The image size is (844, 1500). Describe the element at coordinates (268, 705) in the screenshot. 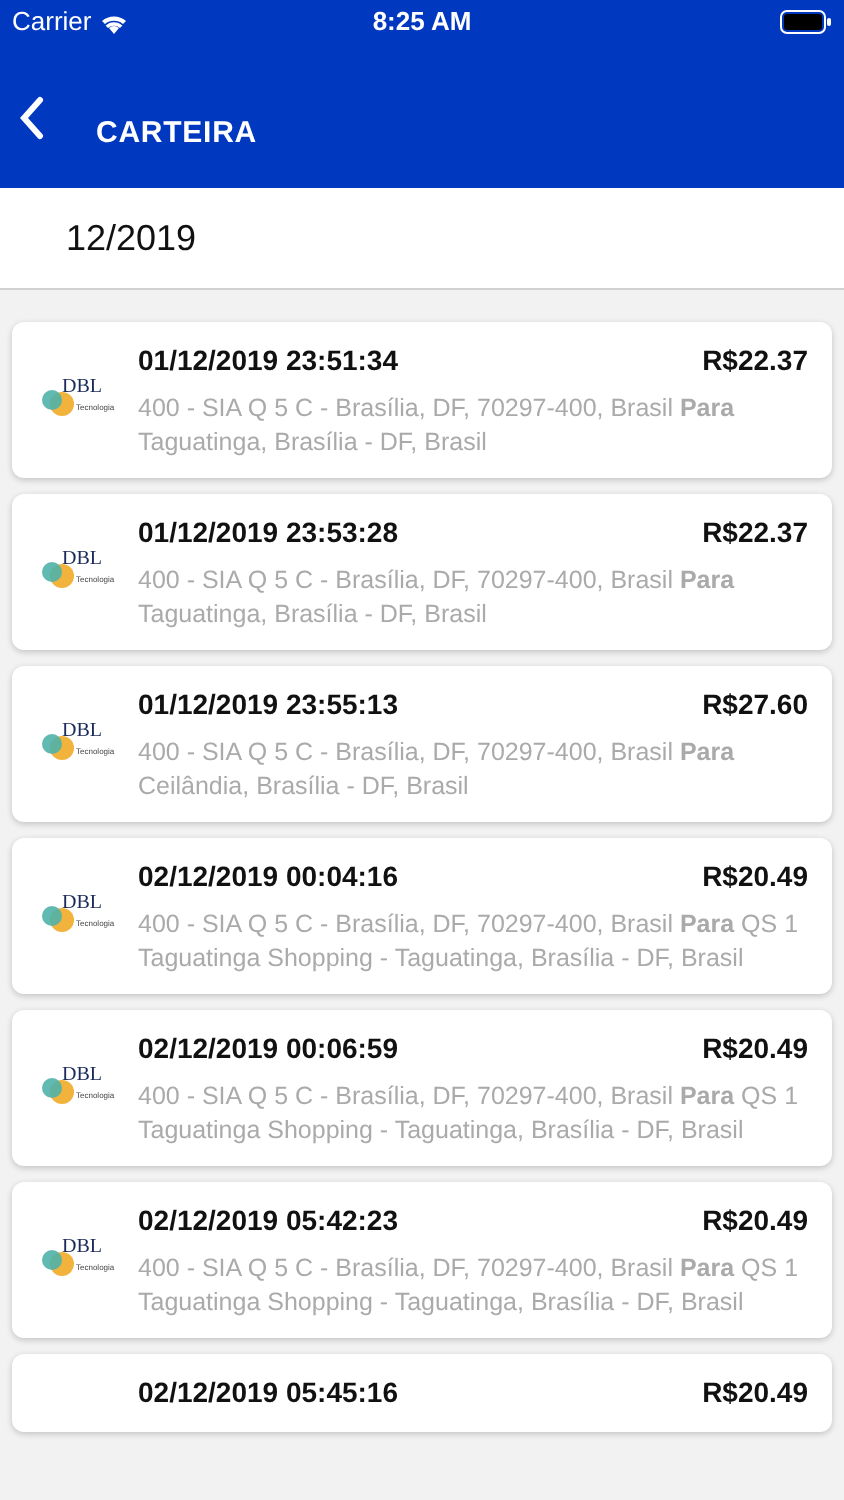

I see `trip-datetime: 01/12/2019 23:55:13` at that location.